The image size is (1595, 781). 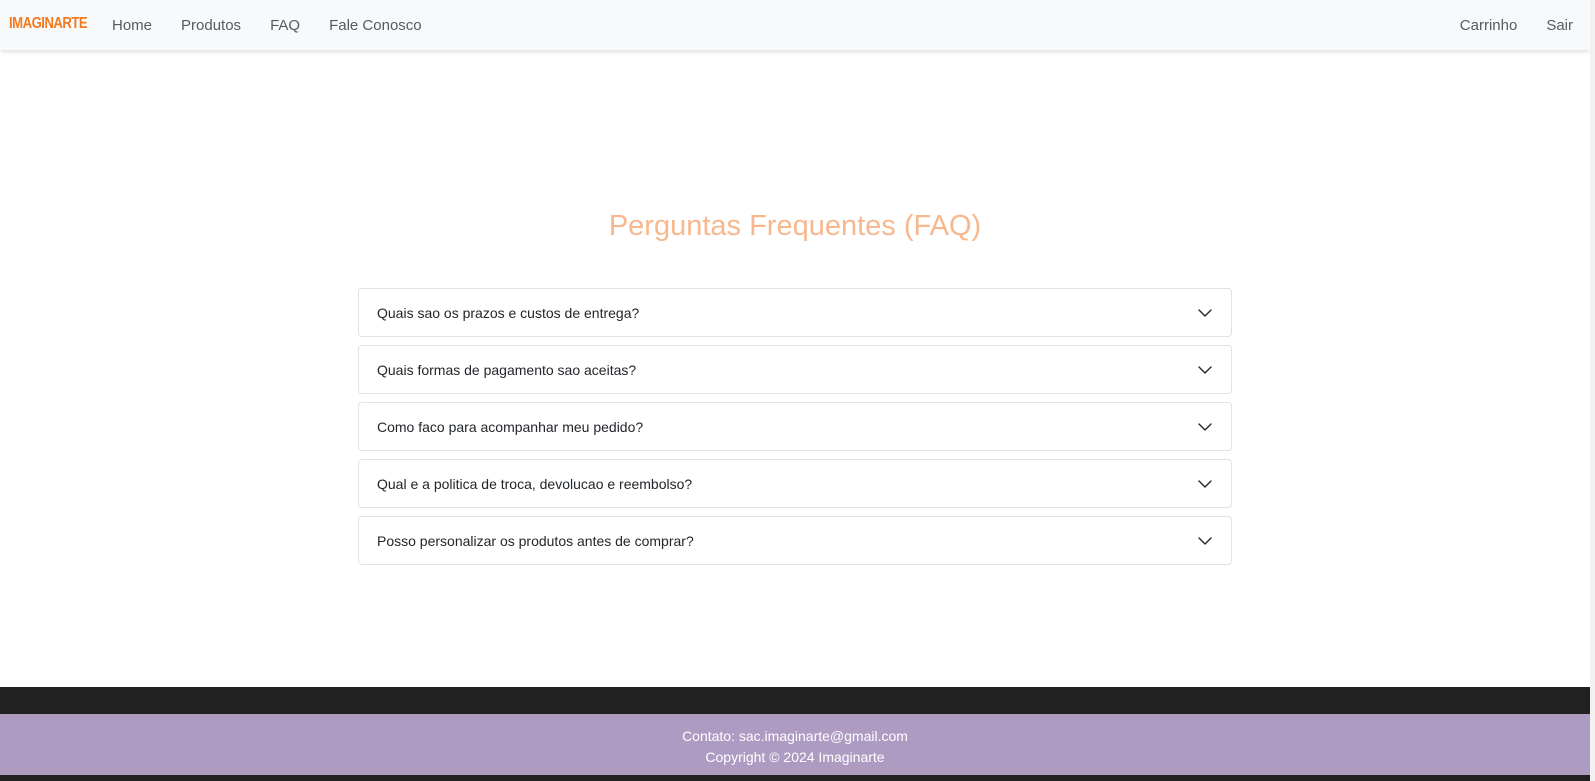 I want to click on faq-question: Quais formas de pagamento sao aceitas?, so click(x=507, y=369).